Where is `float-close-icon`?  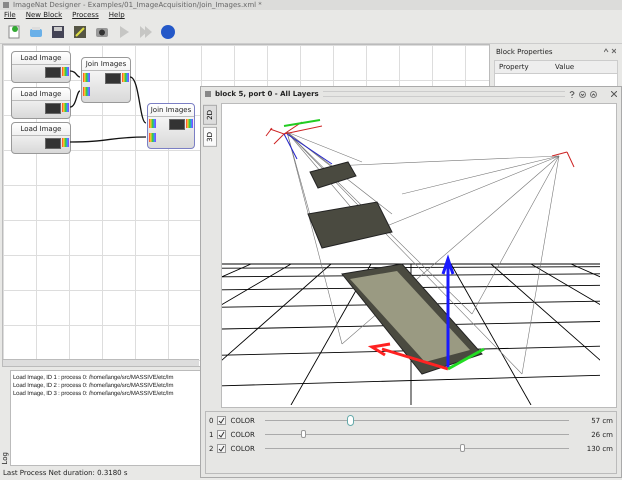
float-close-icon is located at coordinates (610, 51).